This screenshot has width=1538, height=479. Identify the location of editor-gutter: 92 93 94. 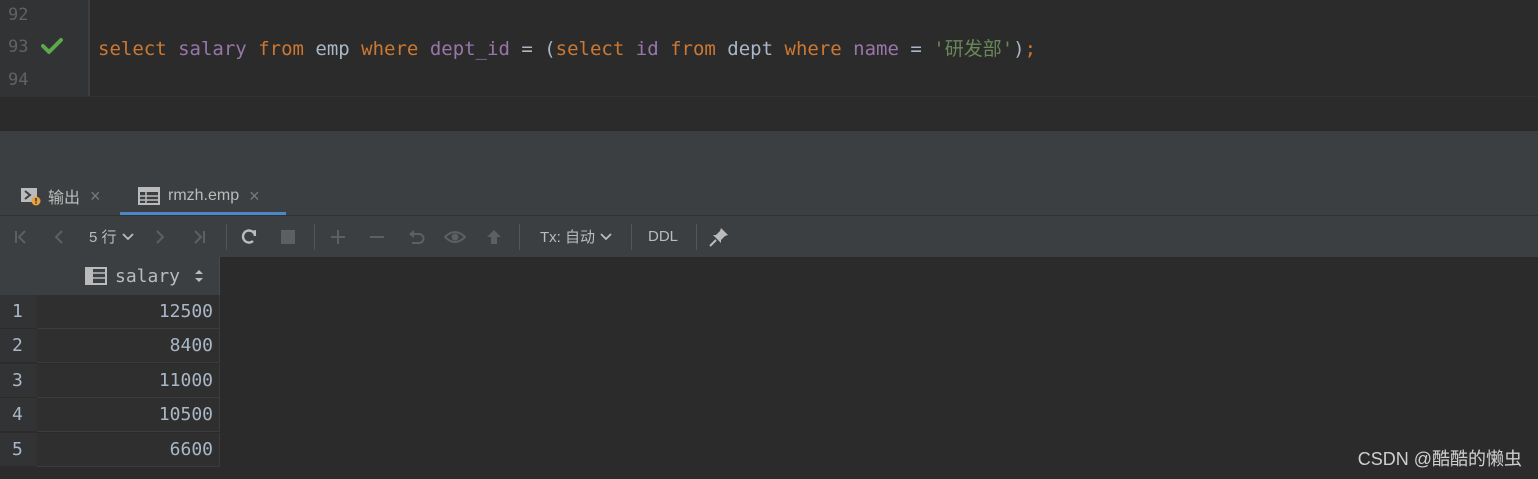
(44, 48).